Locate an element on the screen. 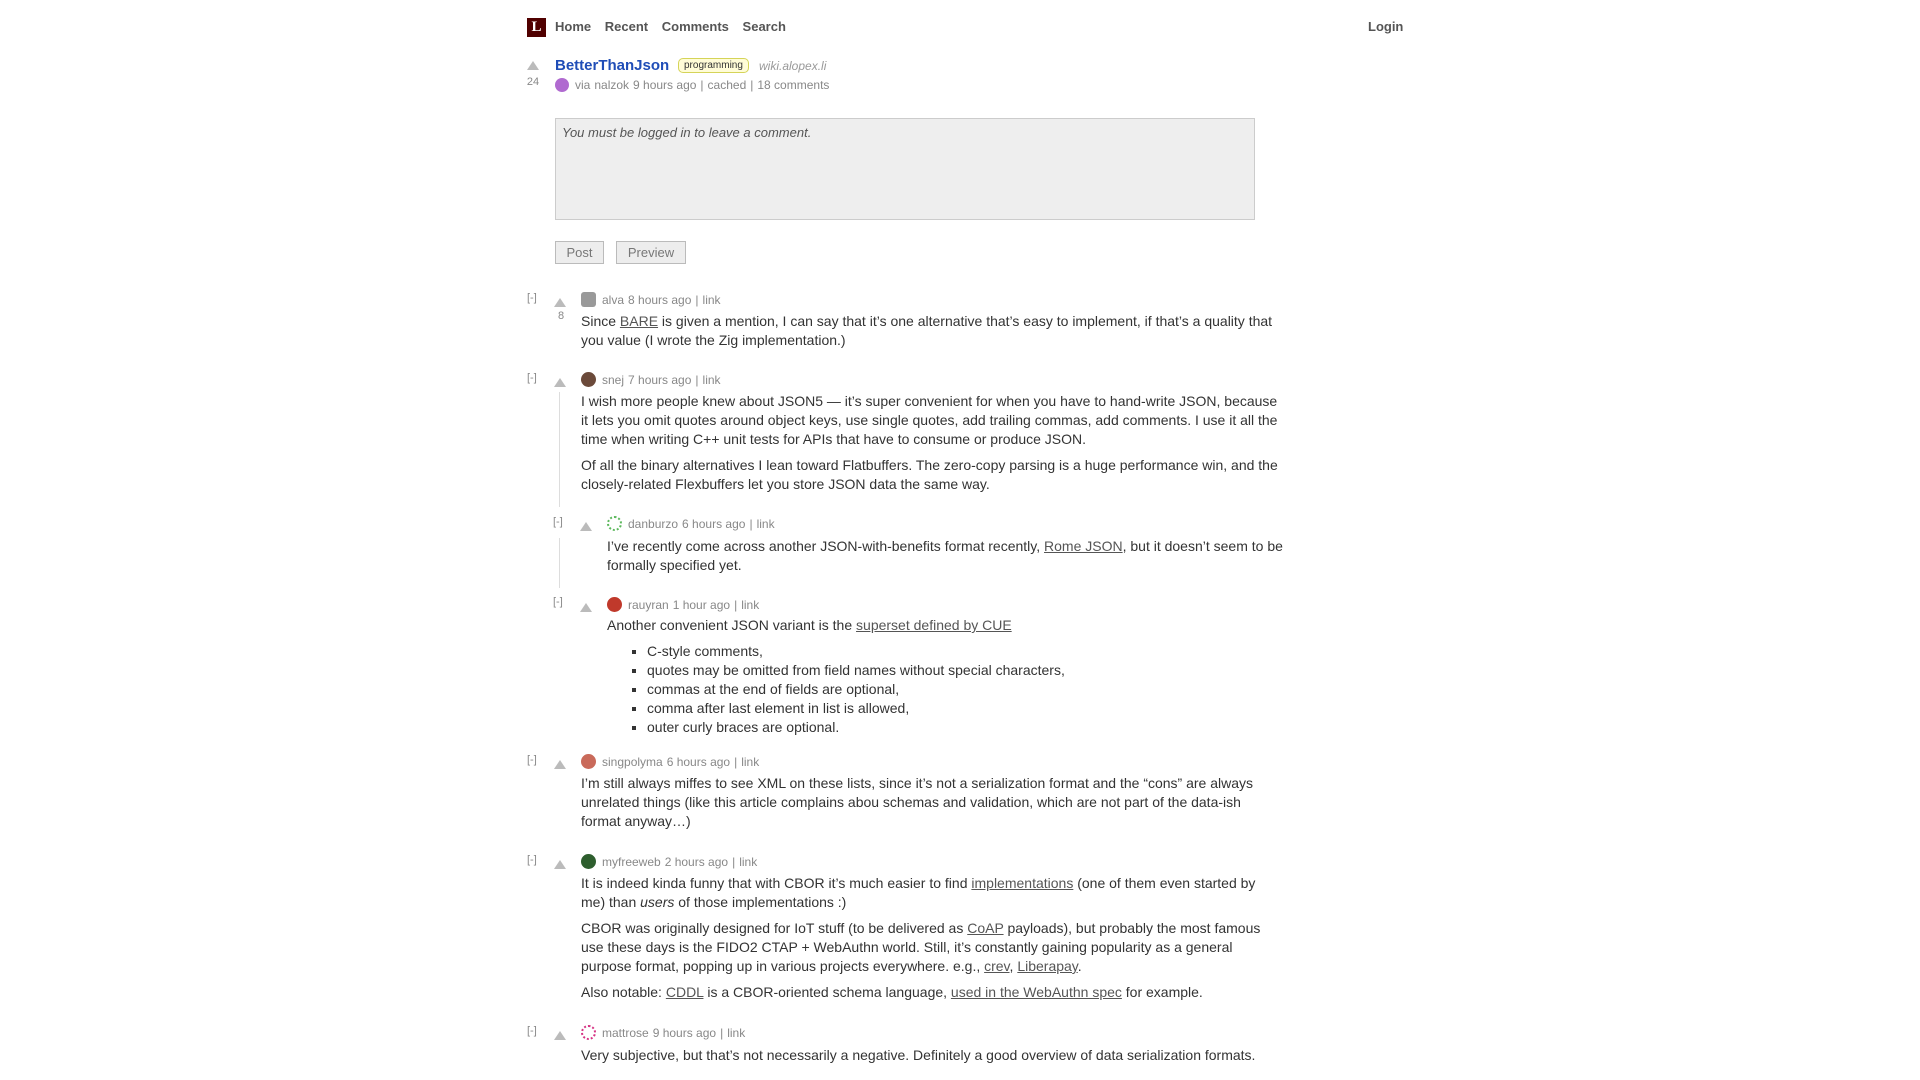 This screenshot has height=1080, width=1920. comment-meta: rauyran 1 hour ago | link is located at coordinates (683, 604).